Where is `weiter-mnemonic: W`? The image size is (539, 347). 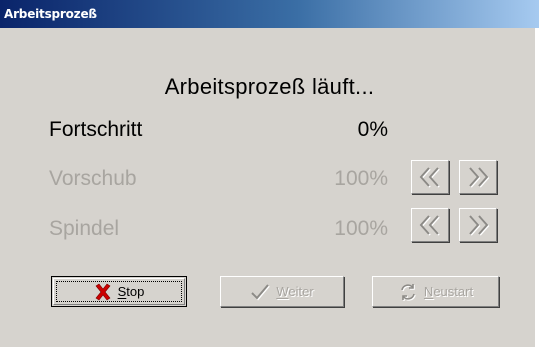 weiter-mnemonic: W is located at coordinates (282, 291).